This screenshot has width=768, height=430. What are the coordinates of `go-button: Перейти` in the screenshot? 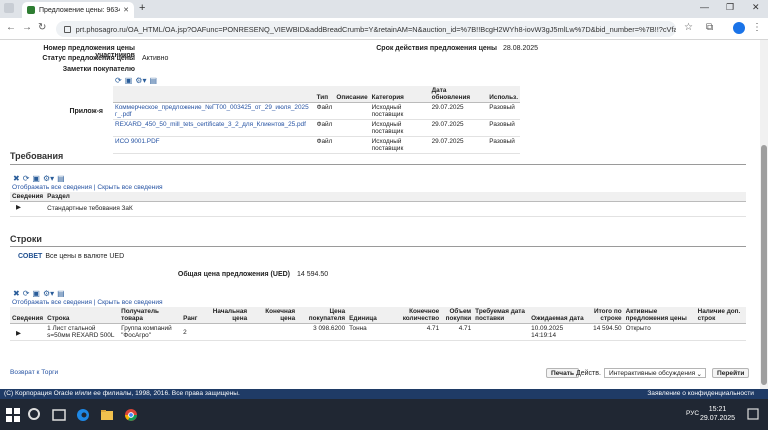 It's located at (731, 373).